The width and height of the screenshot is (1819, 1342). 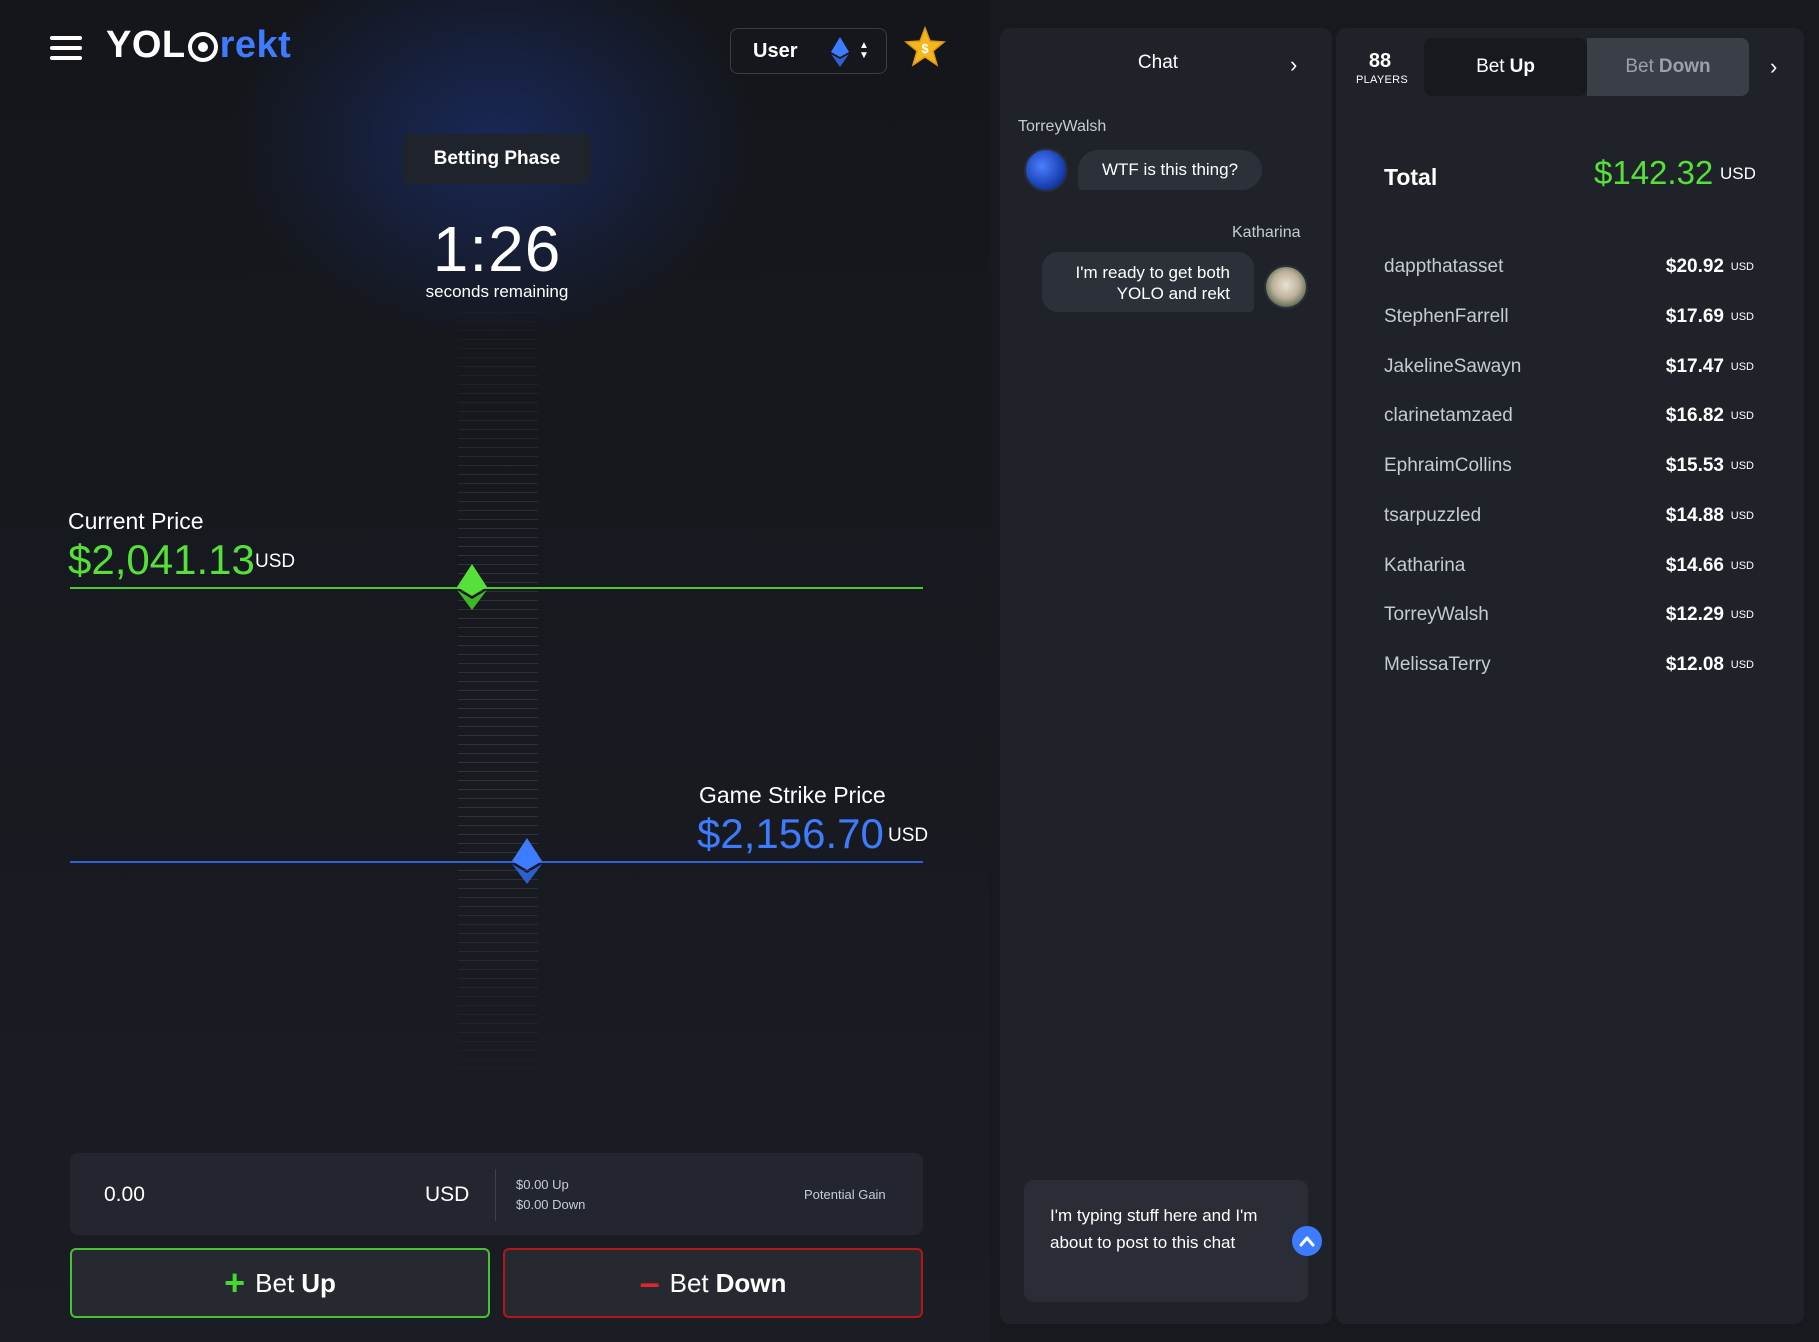 I want to click on tab-label-strong: Up, so click(x=1522, y=66).